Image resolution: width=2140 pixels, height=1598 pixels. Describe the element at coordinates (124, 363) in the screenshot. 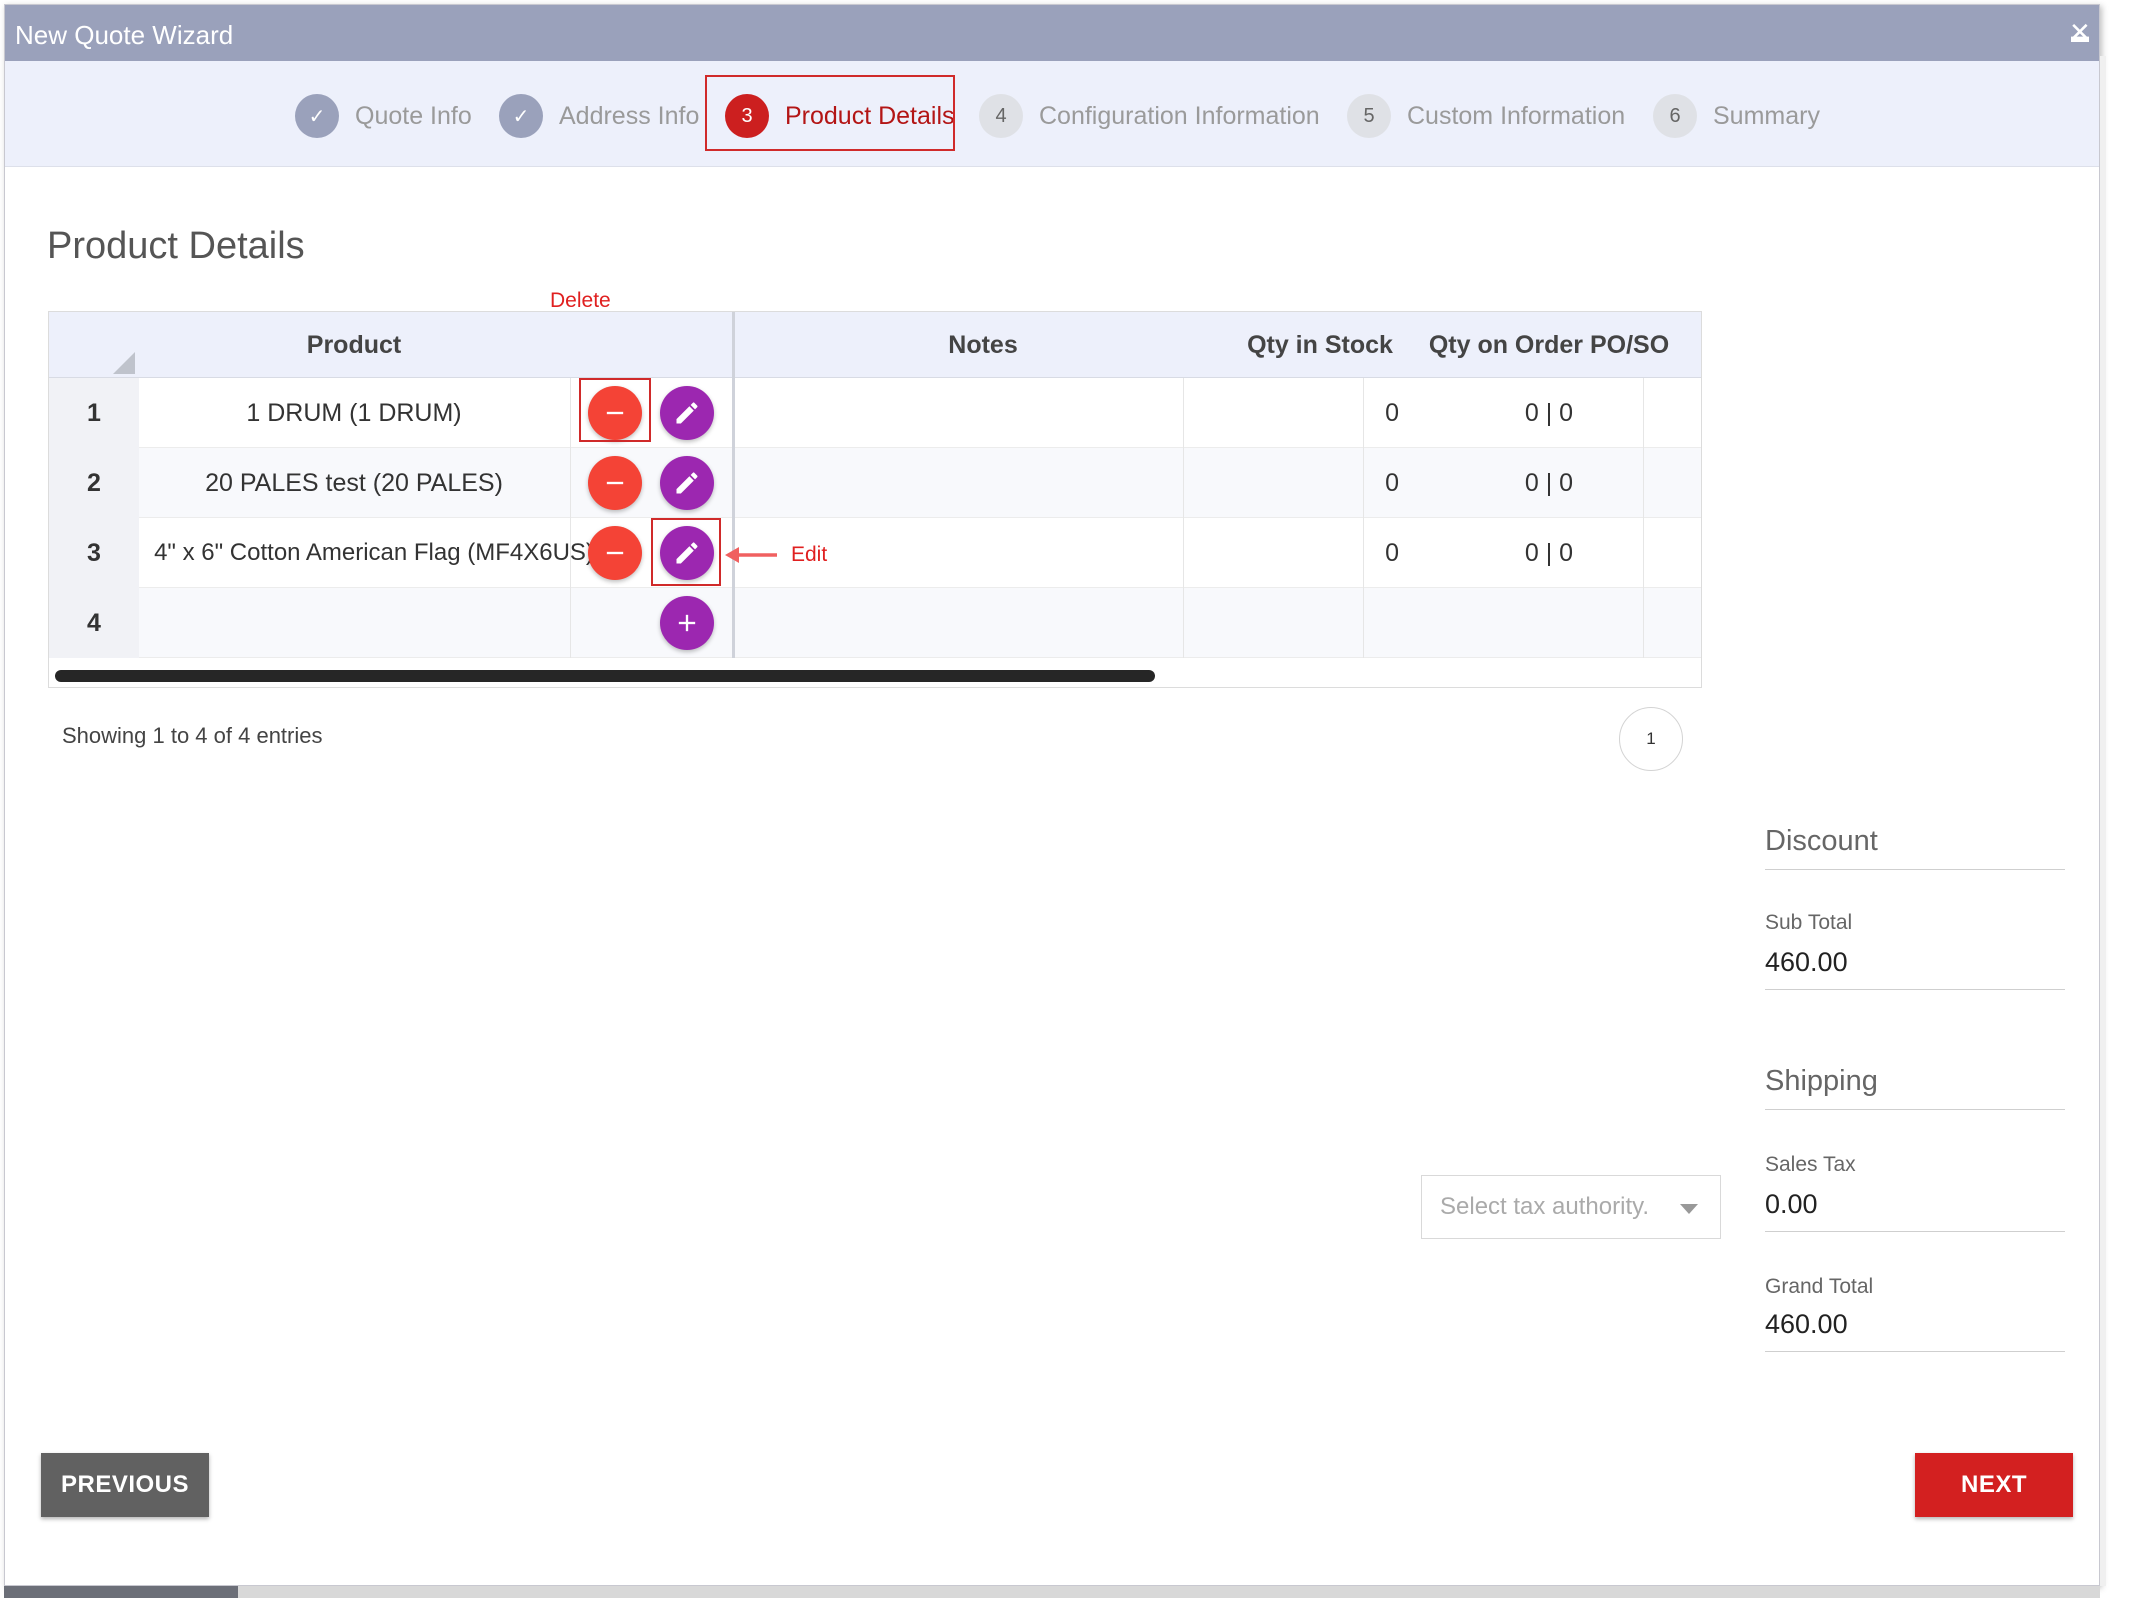

I see `select-all-corner` at that location.